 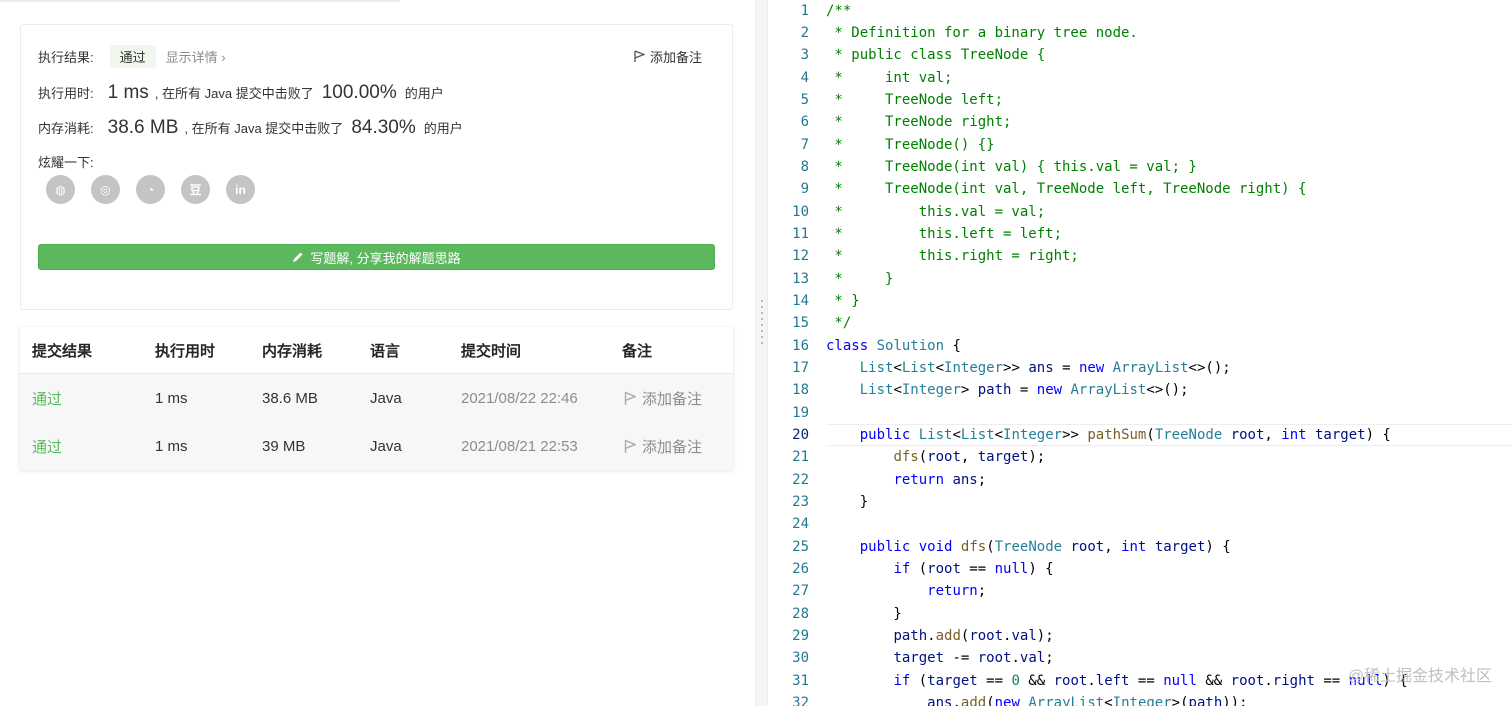 I want to click on line-number: 21, so click(x=800, y=457).